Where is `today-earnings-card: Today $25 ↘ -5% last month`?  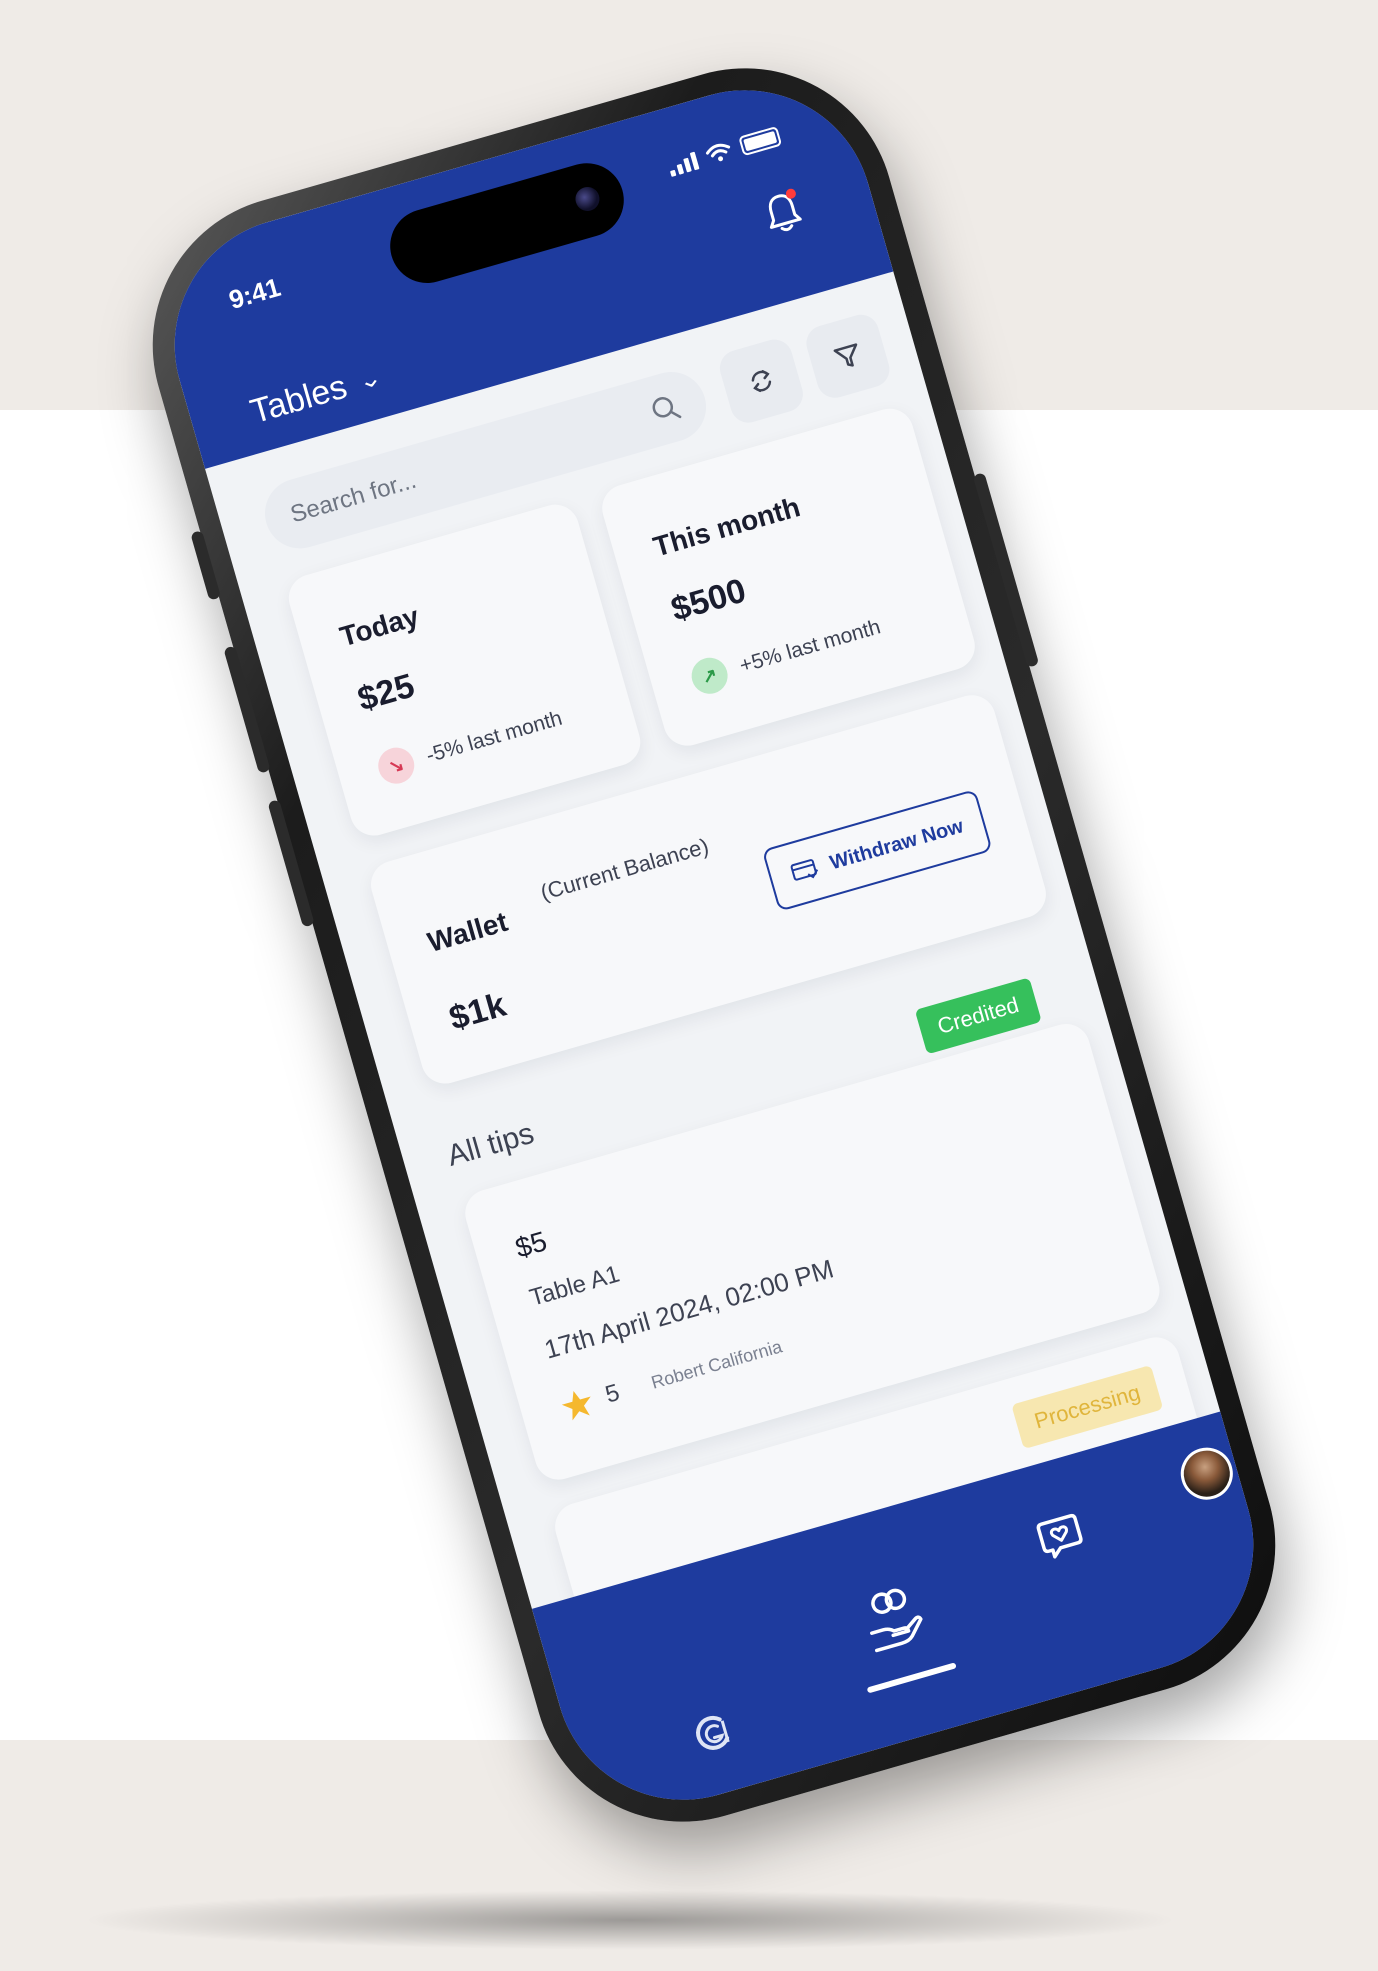 today-earnings-card: Today $25 ↘ -5% last month is located at coordinates (464, 670).